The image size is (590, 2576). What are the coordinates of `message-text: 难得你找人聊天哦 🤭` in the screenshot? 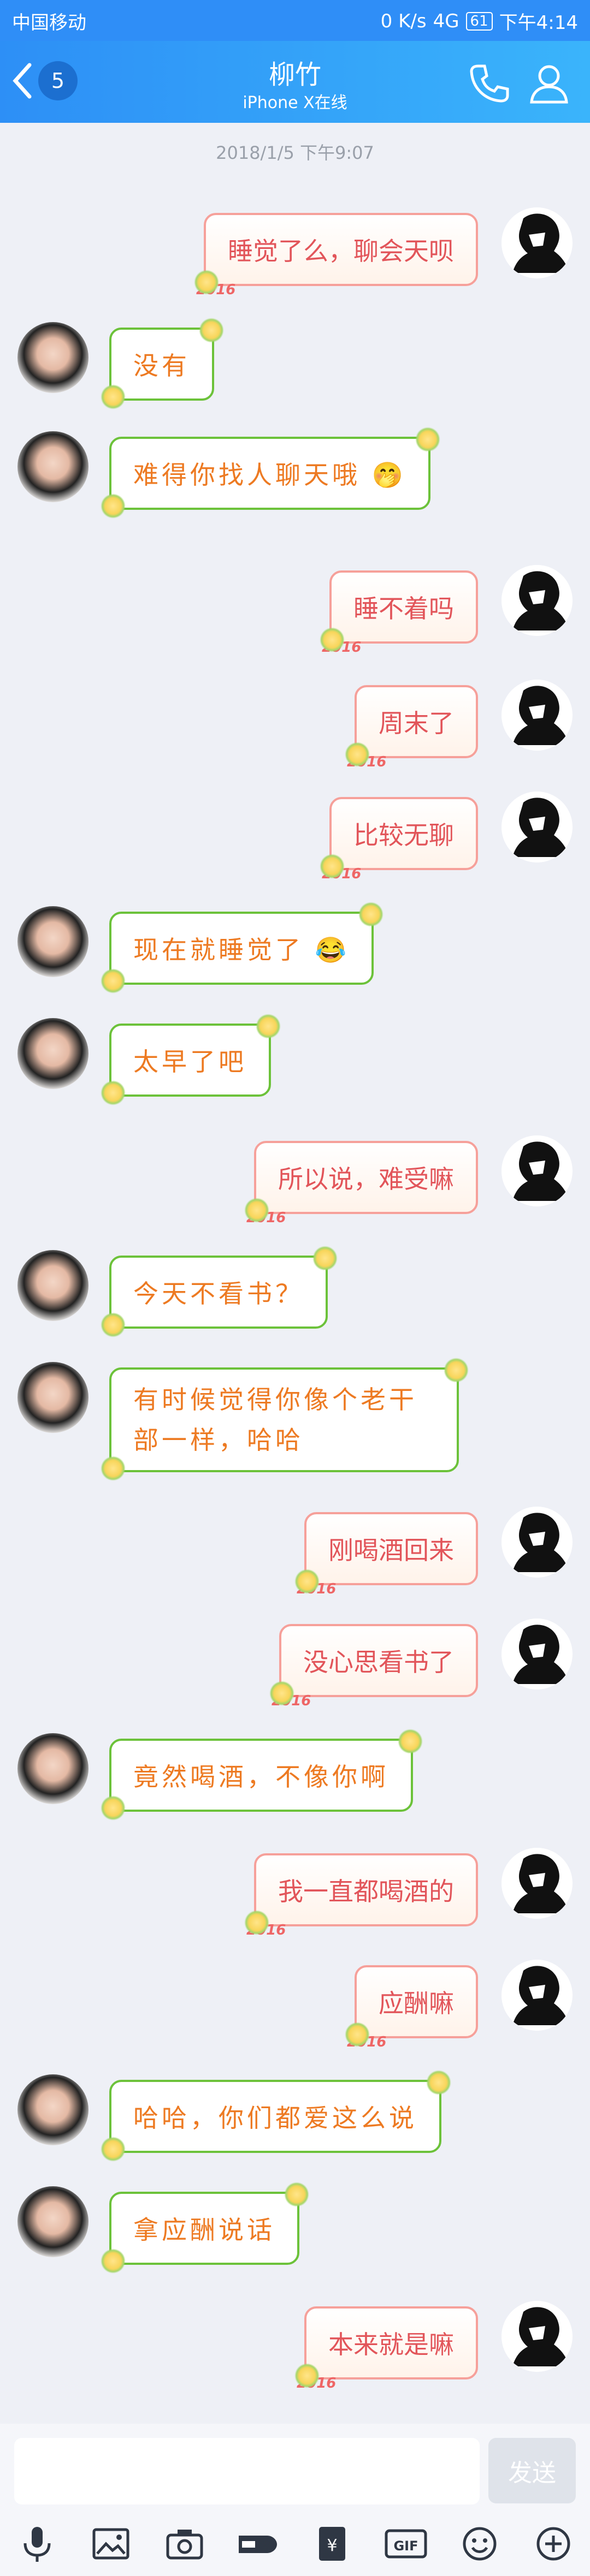 It's located at (269, 475).